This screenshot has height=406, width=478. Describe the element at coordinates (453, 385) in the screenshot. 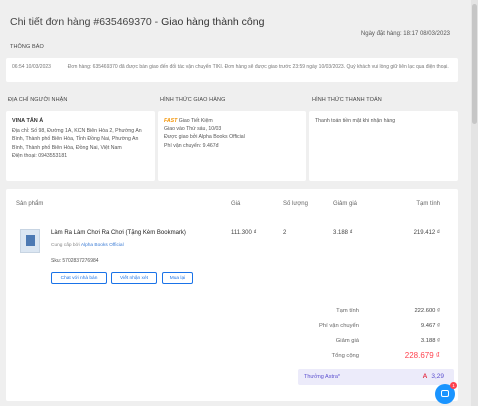

I see `chat-badge: 1` at that location.